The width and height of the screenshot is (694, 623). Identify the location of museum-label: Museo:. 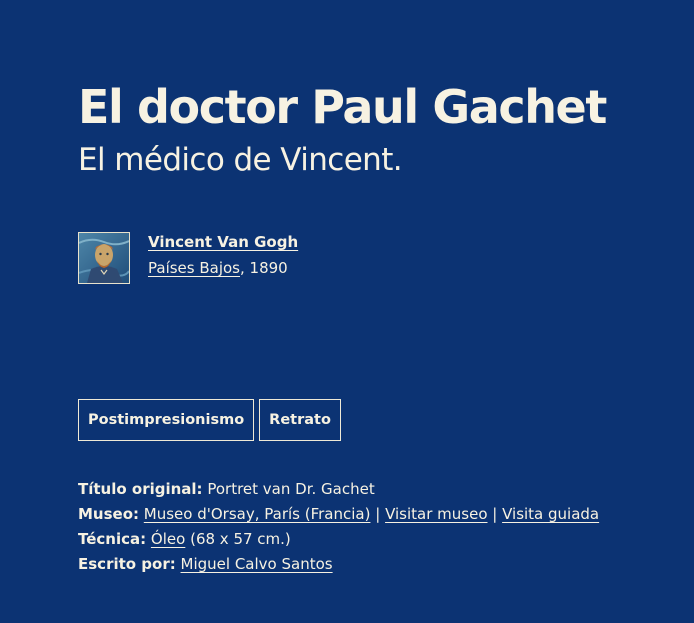
(109, 514).